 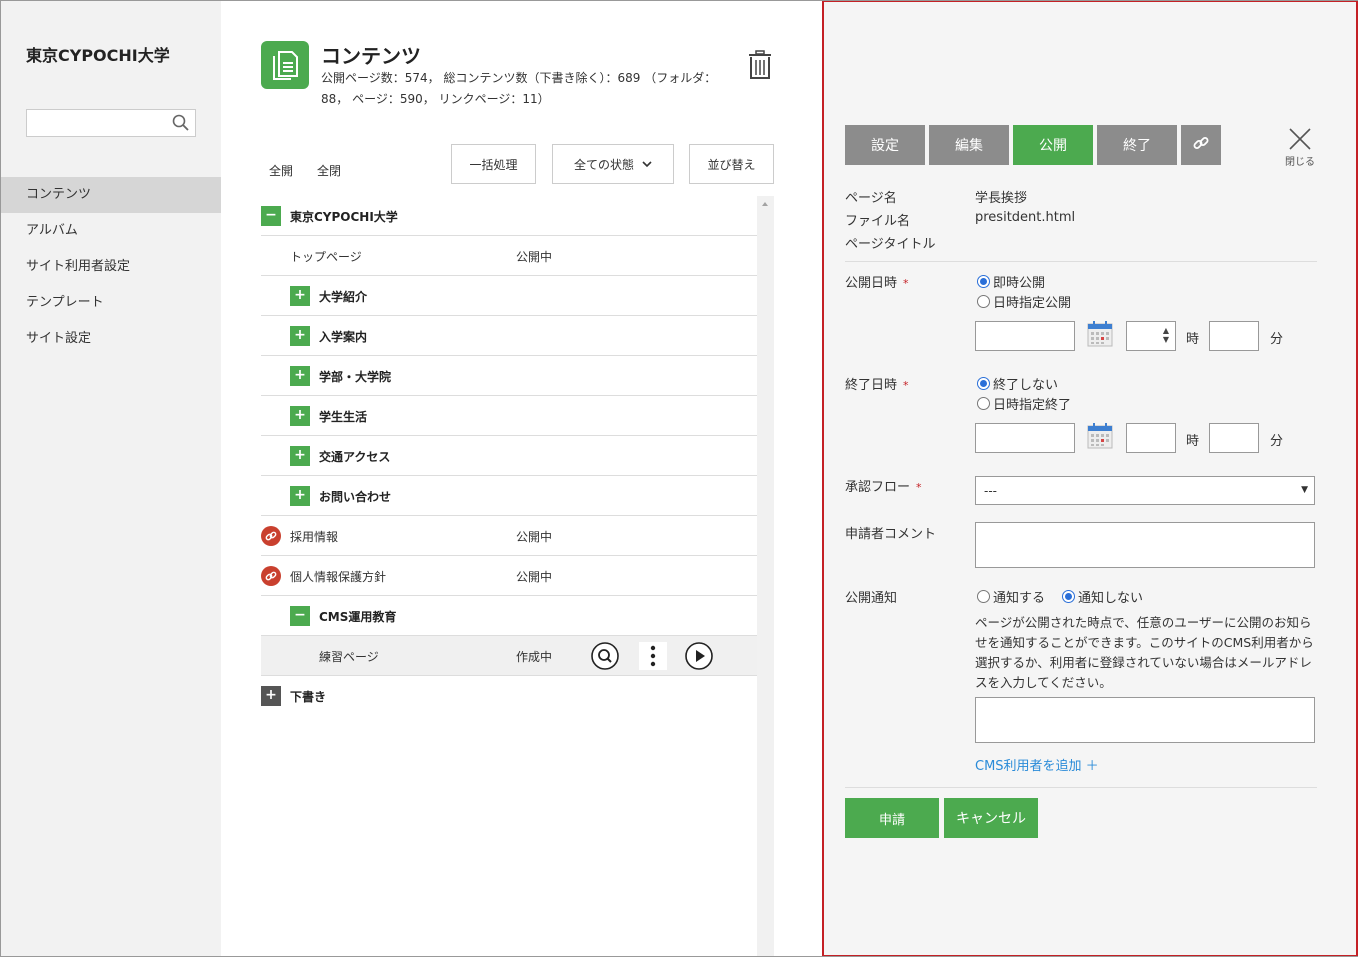 I want to click on notify-recipients-textarea, so click(x=1145, y=720).